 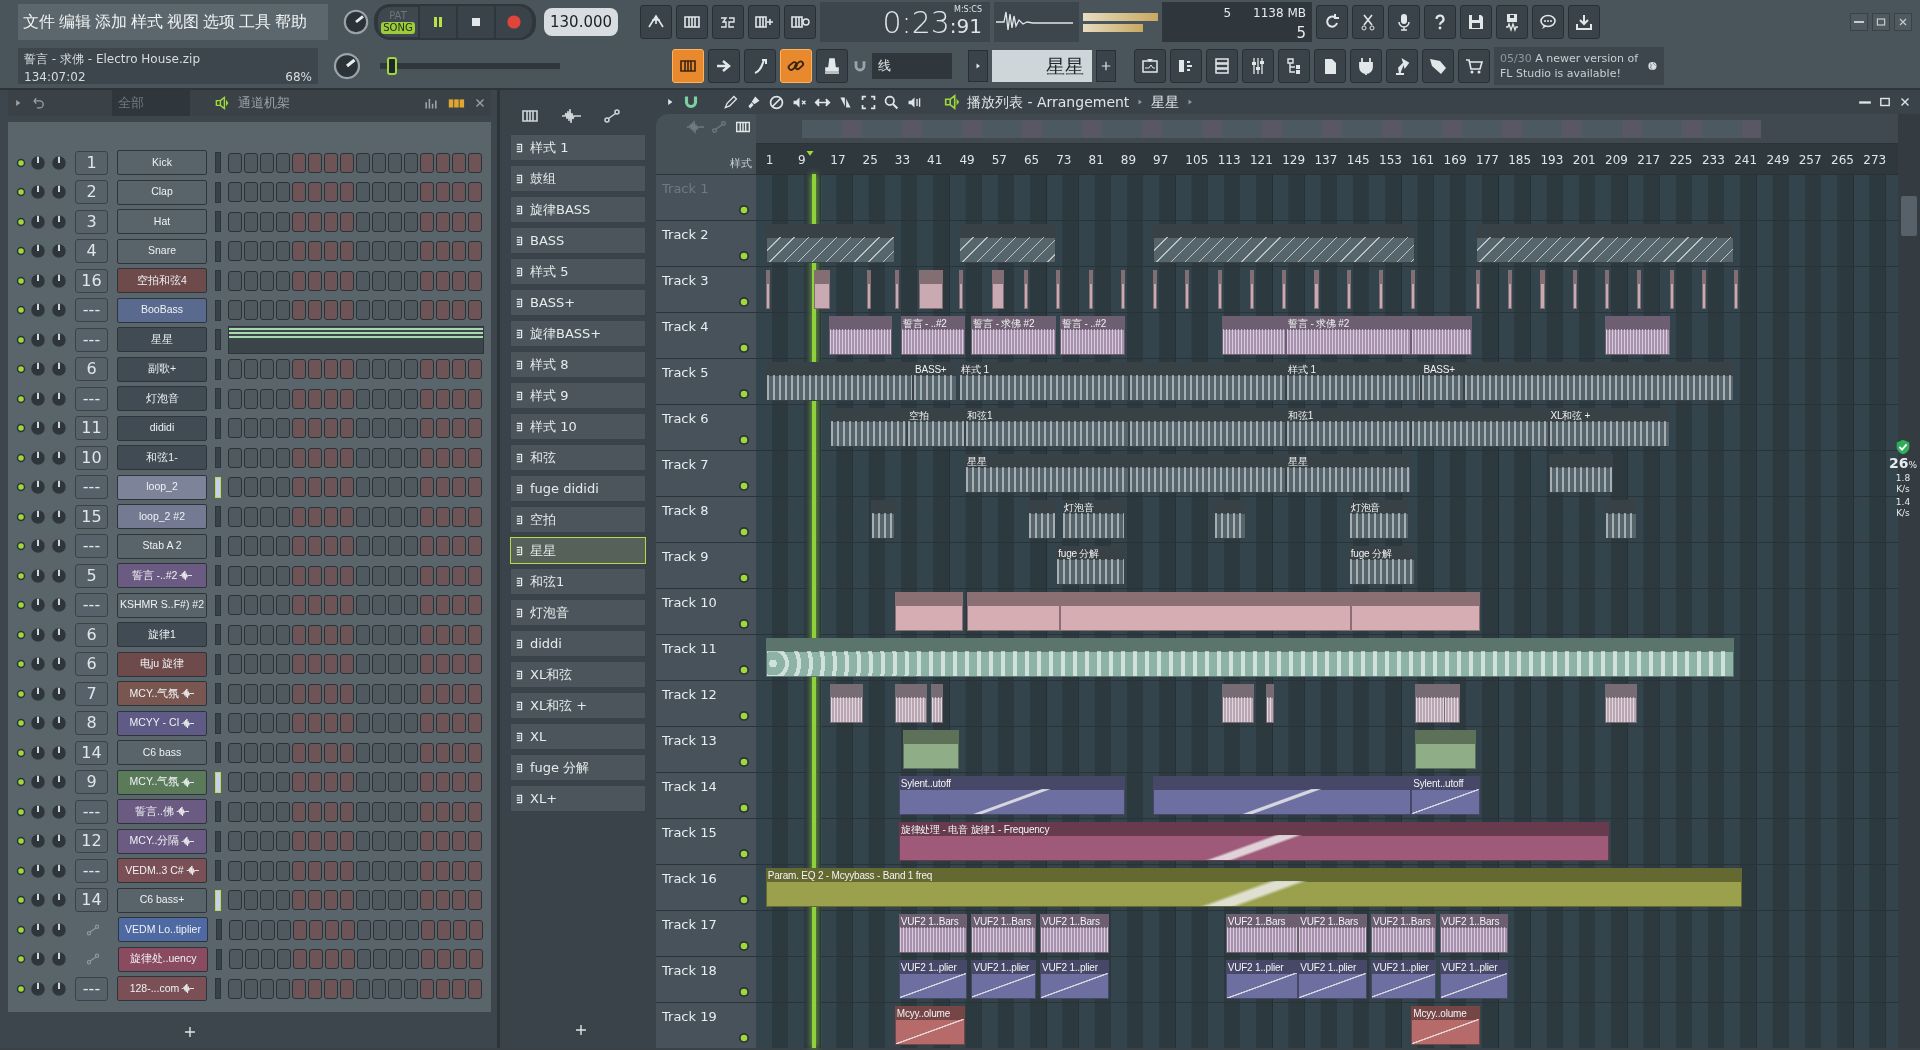 What do you see at coordinates (578, 643) in the screenshot?
I see `pattern-list-item: diddi` at bounding box center [578, 643].